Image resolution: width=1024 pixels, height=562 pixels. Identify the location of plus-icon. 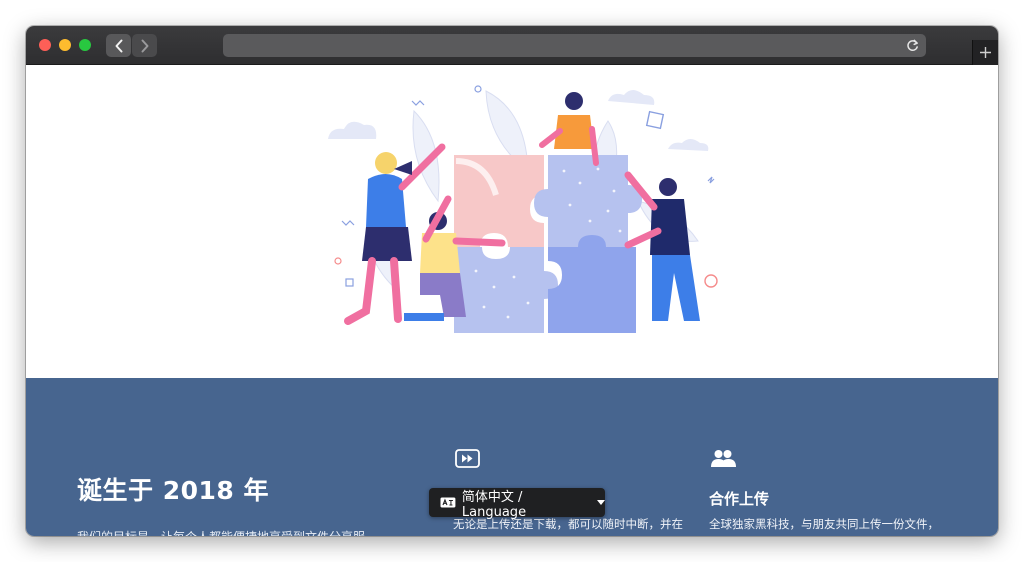
(985, 52).